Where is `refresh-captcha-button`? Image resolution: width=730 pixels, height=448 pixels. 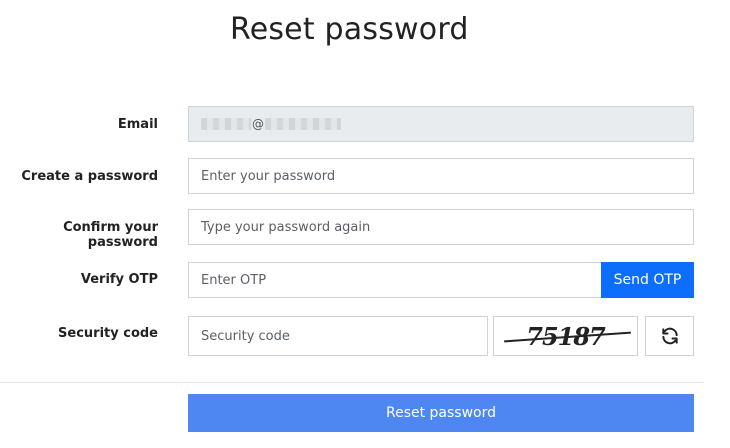
refresh-captcha-button is located at coordinates (669, 336).